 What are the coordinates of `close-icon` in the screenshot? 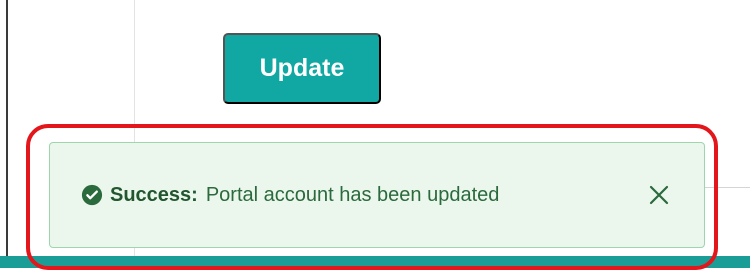 It's located at (659, 195).